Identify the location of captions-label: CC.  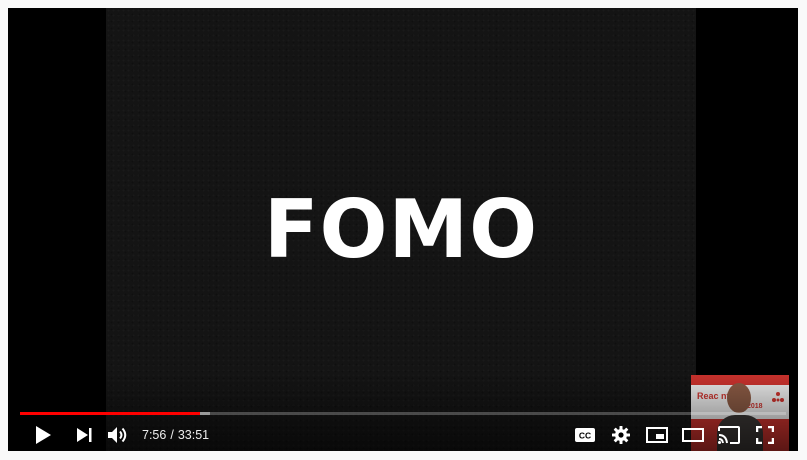
(585, 435).